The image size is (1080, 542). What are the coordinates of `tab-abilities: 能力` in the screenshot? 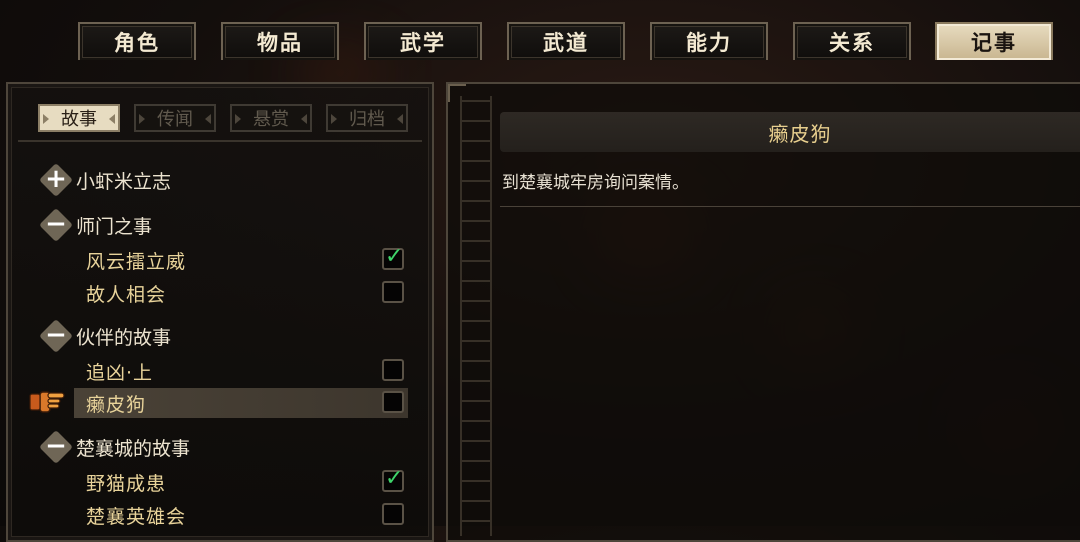 It's located at (709, 41).